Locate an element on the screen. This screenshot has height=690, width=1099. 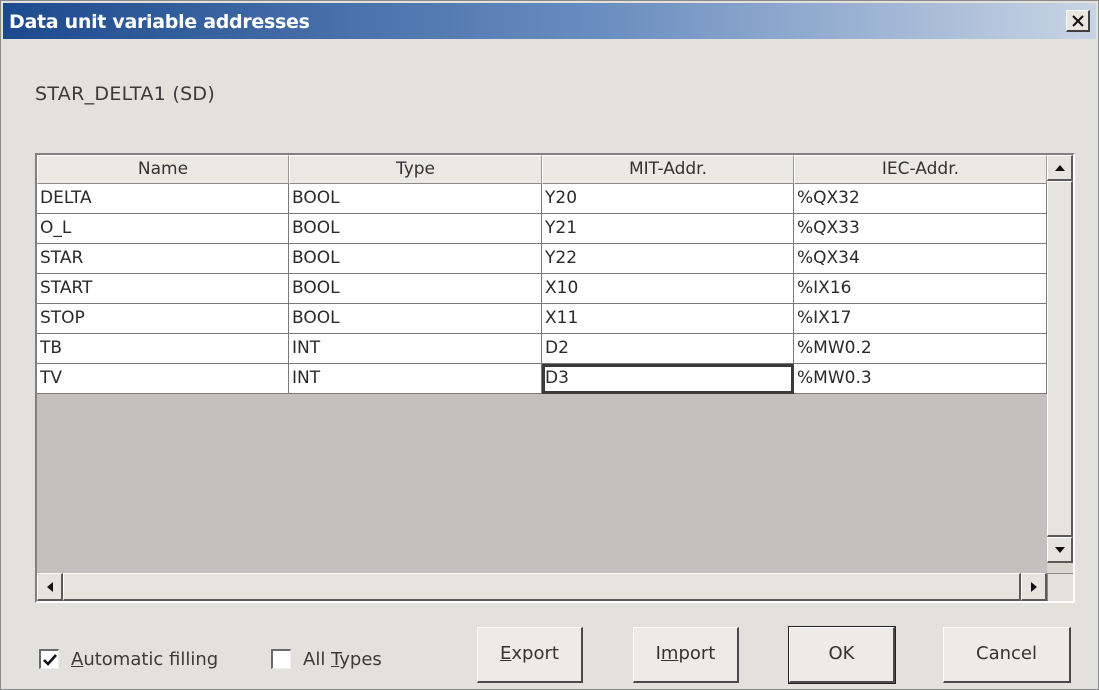
table-header: Name Type MIT-Addr. IEC-Addr. is located at coordinates (542, 169).